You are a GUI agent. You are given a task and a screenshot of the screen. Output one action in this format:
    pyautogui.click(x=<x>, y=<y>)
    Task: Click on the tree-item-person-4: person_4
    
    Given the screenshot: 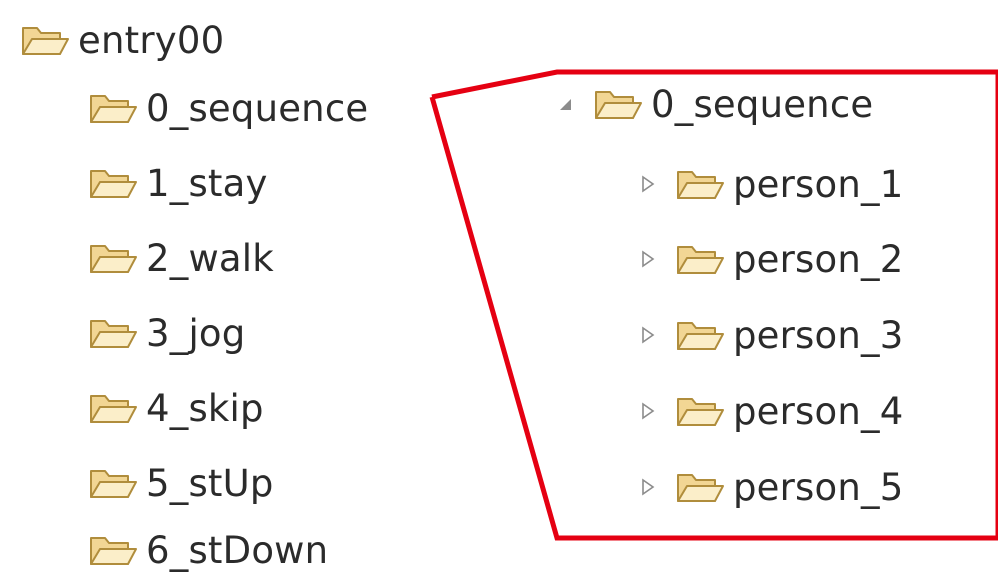 What is the action you would take?
    pyautogui.click(x=770, y=411)
    